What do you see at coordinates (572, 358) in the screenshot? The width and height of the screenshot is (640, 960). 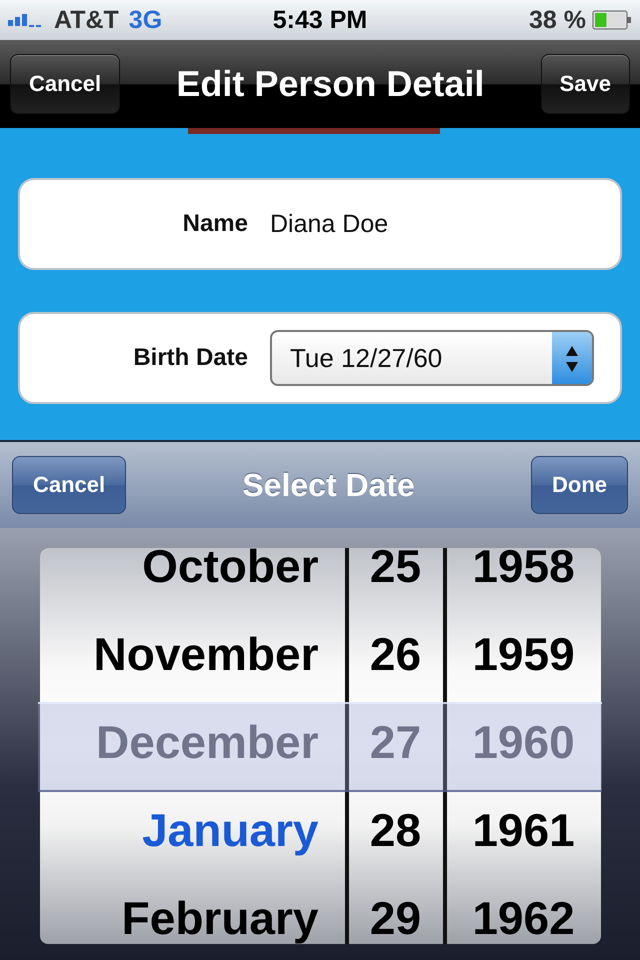 I see `stepper-icon` at bounding box center [572, 358].